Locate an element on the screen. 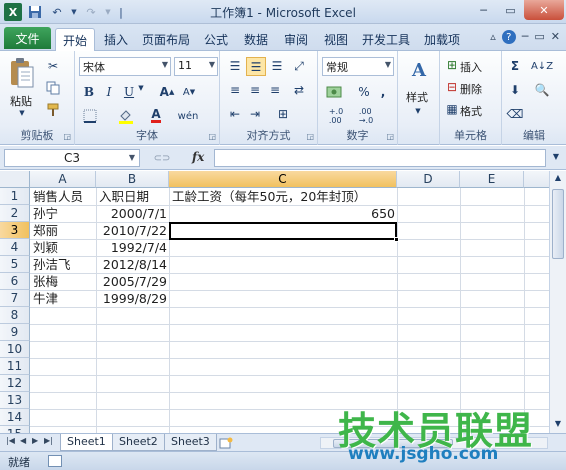  align-bottom-icon: ☰ is located at coordinates (277, 66).